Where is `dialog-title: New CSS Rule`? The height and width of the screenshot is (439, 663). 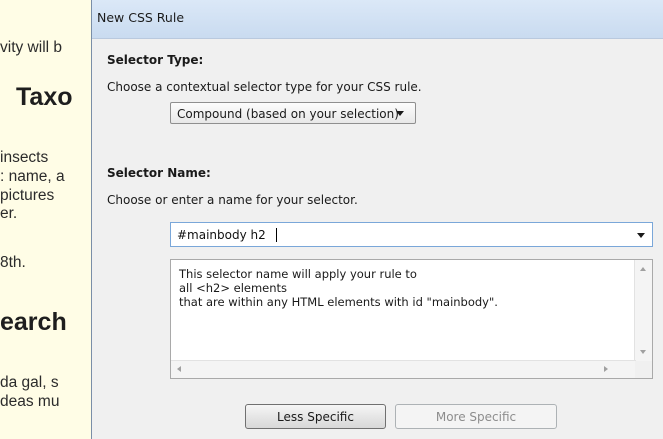
dialog-title: New CSS Rule is located at coordinates (141, 17).